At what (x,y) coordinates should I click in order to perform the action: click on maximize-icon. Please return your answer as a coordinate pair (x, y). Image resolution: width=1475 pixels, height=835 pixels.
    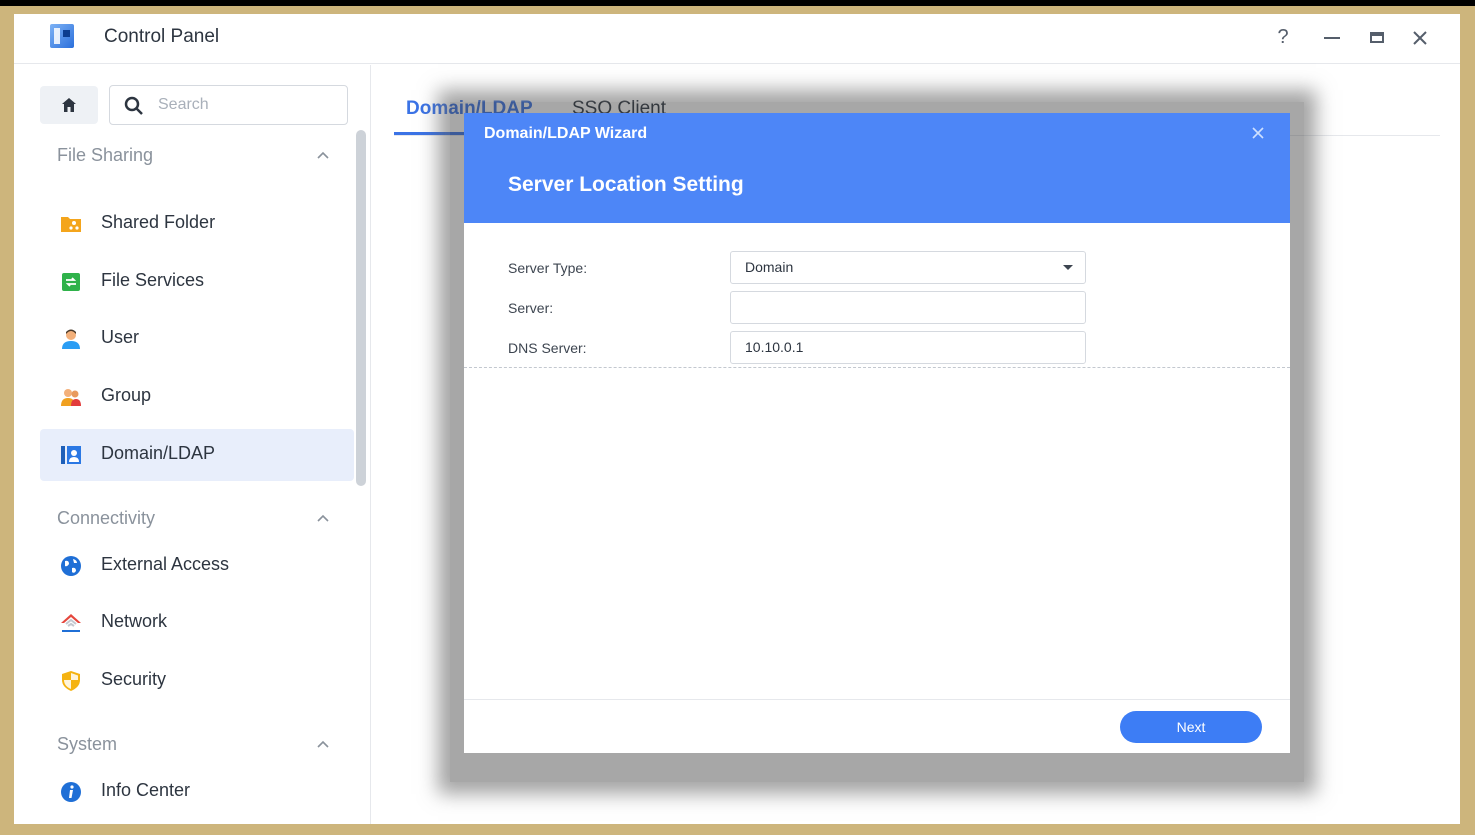
    Looking at the image, I should click on (1377, 38).